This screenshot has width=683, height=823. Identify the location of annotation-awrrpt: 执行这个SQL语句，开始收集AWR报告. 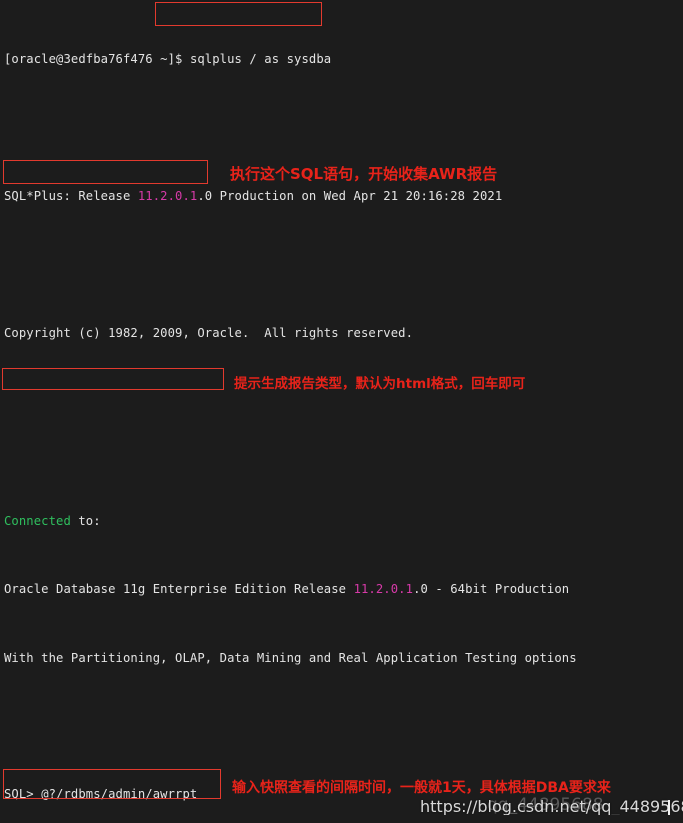
(364, 174).